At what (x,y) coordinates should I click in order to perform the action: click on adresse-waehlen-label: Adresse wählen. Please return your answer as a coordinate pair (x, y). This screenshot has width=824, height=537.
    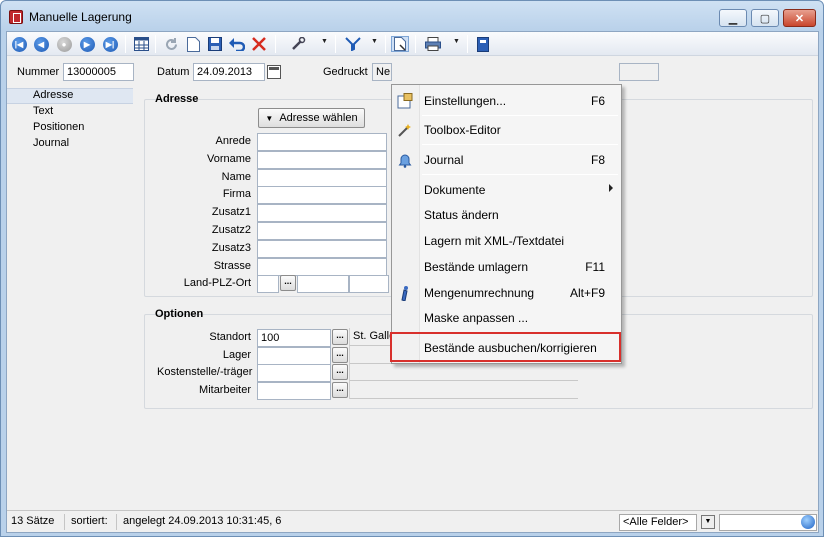
    Looking at the image, I should click on (318, 118).